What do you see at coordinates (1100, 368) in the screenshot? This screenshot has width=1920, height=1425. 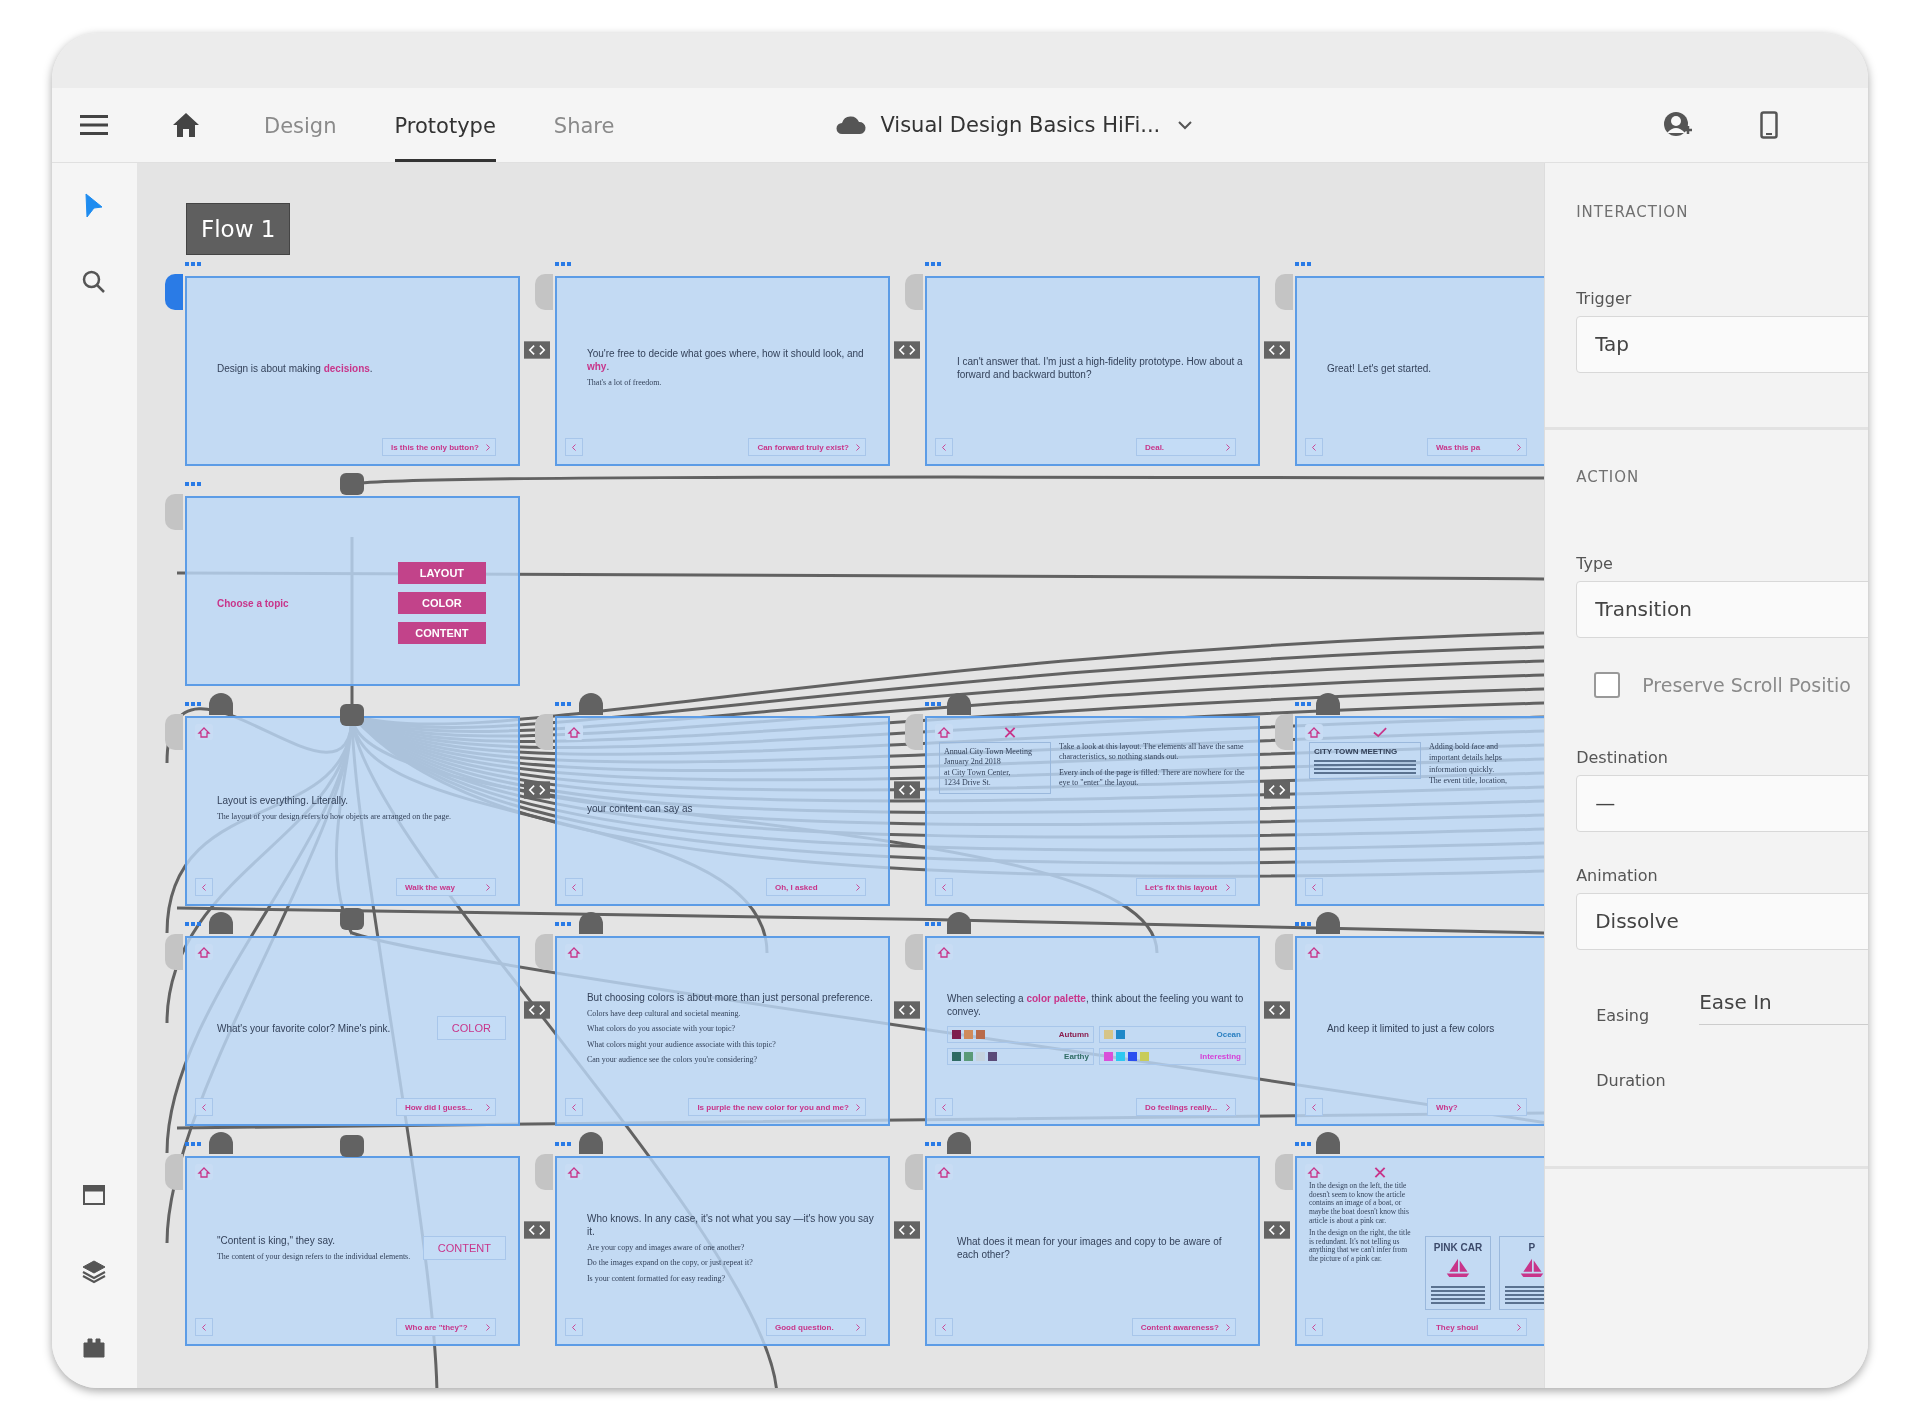 I see `slide-heading: I can't answer that. I'm just a high-fidelity prototype. How about a forward and backward button?` at bounding box center [1100, 368].